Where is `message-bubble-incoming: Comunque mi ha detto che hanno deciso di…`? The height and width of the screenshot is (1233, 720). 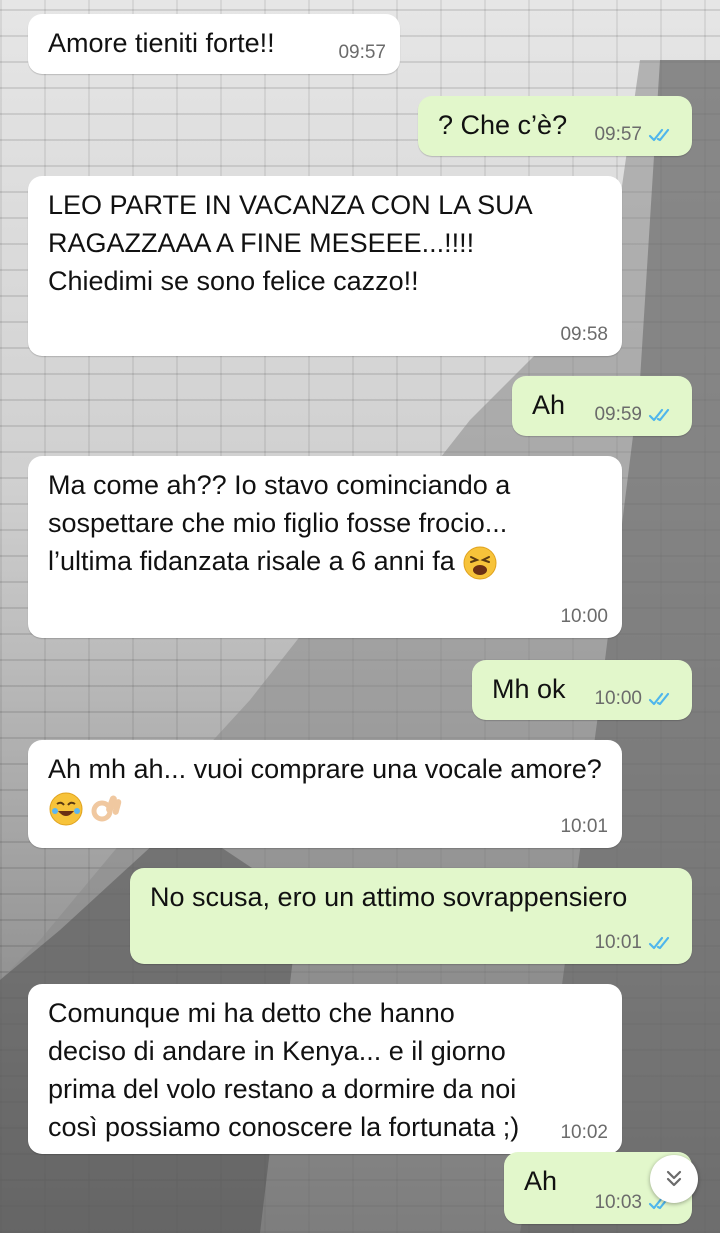 message-bubble-incoming: Comunque mi ha detto che hanno deciso di… is located at coordinates (325, 1069).